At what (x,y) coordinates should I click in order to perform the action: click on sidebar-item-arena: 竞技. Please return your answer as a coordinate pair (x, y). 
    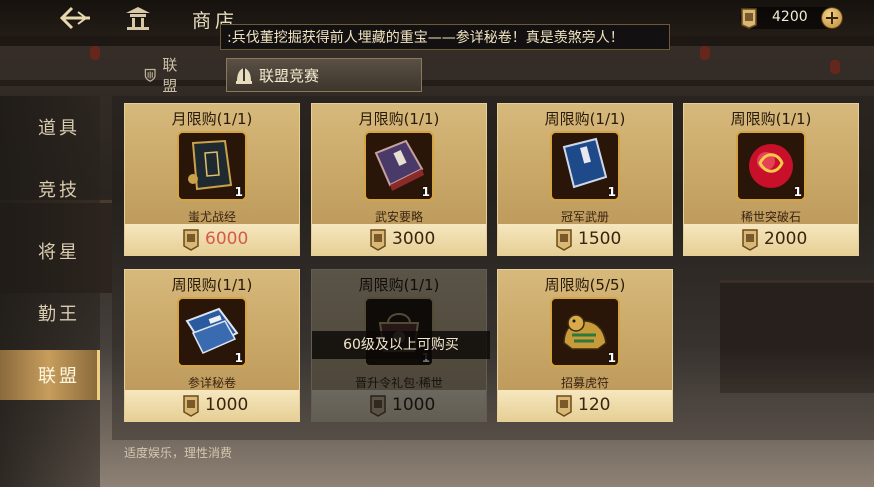
    Looking at the image, I should click on (50, 189).